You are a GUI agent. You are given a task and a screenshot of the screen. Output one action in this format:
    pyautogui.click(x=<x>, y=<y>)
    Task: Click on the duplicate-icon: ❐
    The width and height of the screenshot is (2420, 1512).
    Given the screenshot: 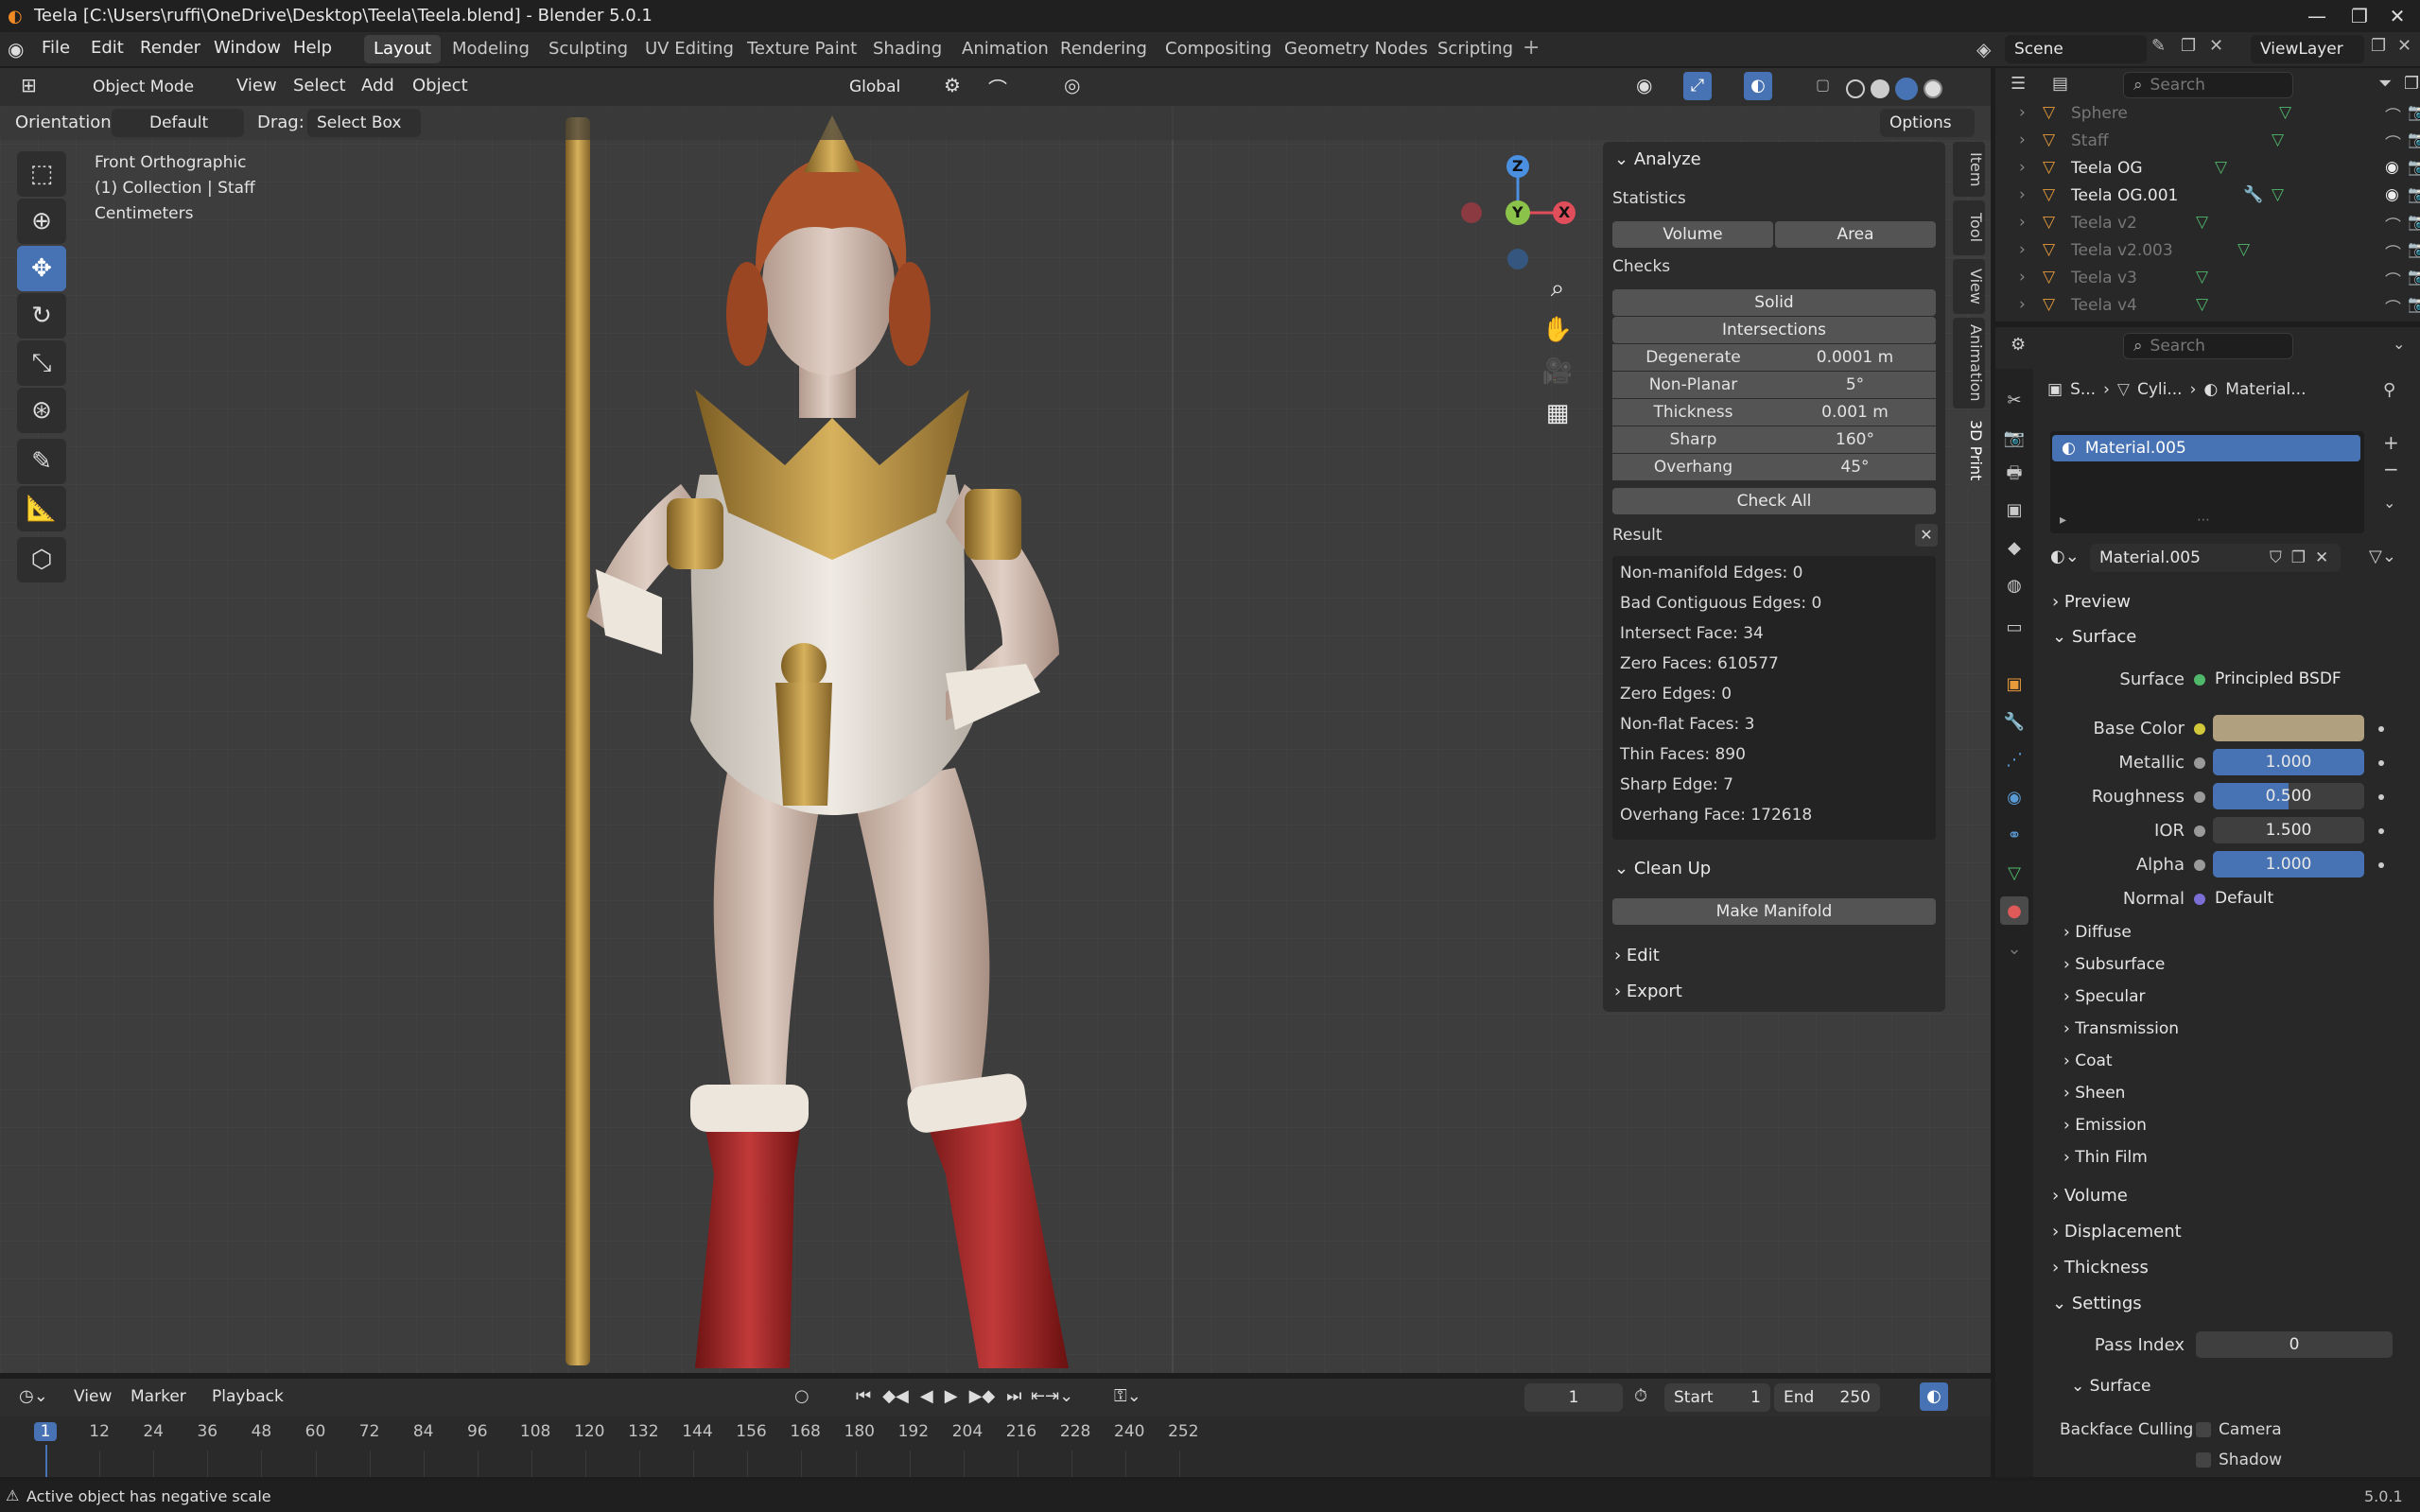 What is the action you would take?
    pyautogui.click(x=2299, y=557)
    